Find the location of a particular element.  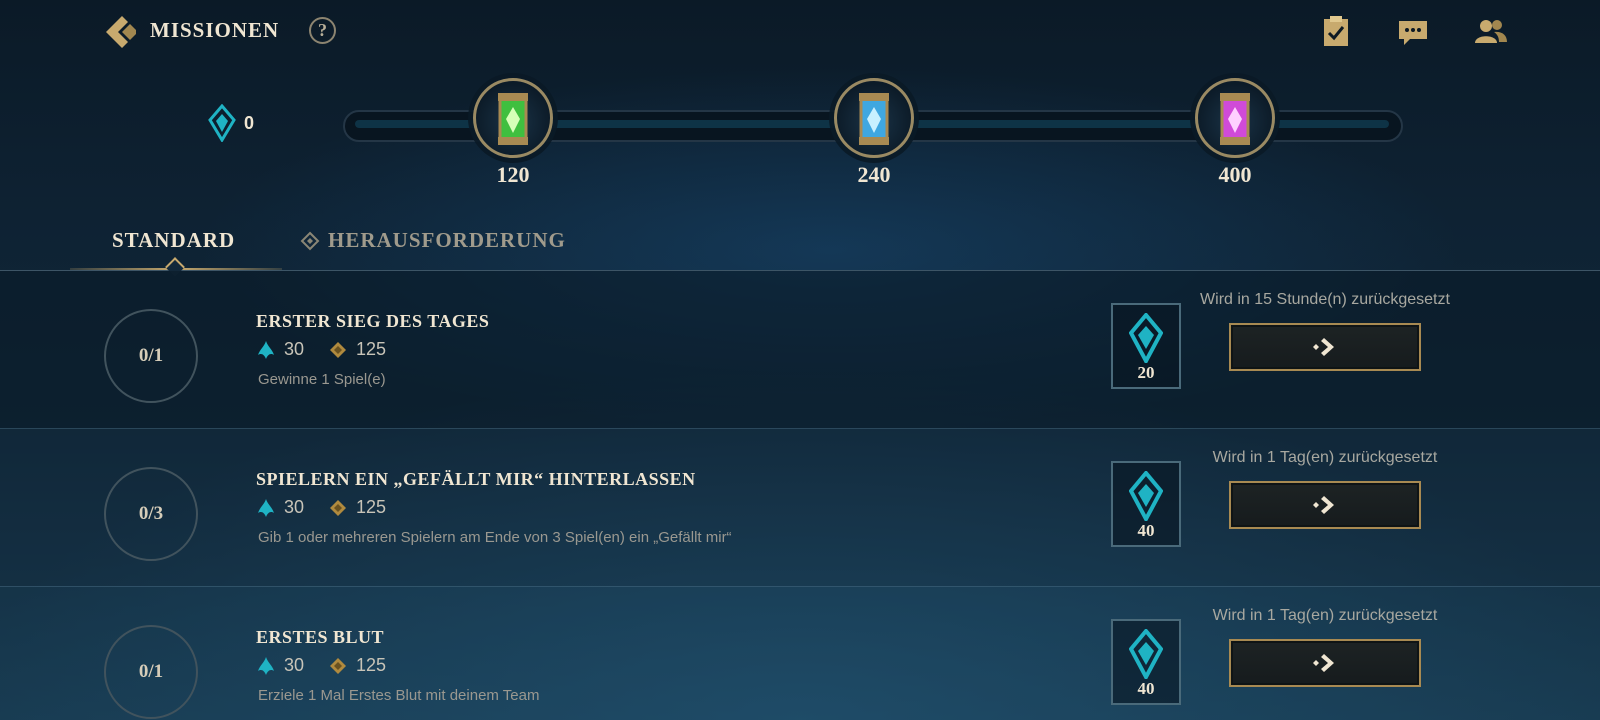

token-reward: 20 is located at coordinates (1146, 346).